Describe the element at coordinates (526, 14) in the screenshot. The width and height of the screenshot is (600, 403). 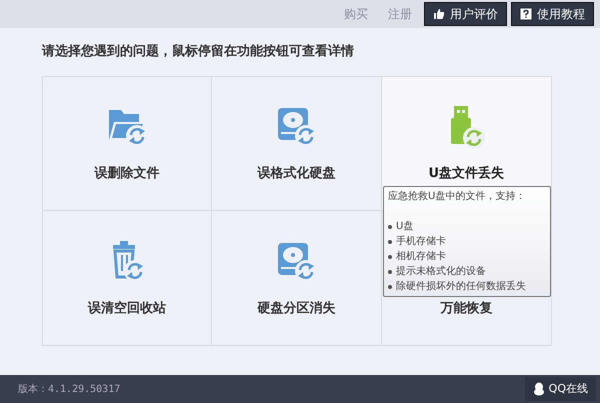
I see `help-icon` at that location.